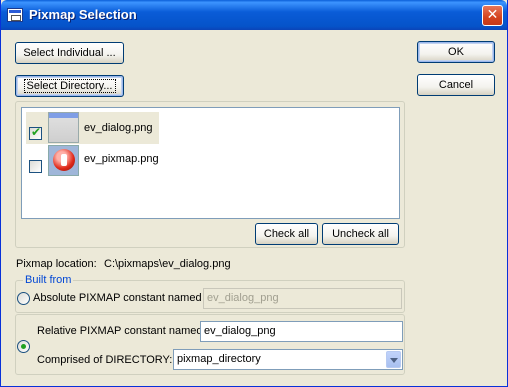  I want to click on directory-value: pixmap_directory, so click(219, 359).